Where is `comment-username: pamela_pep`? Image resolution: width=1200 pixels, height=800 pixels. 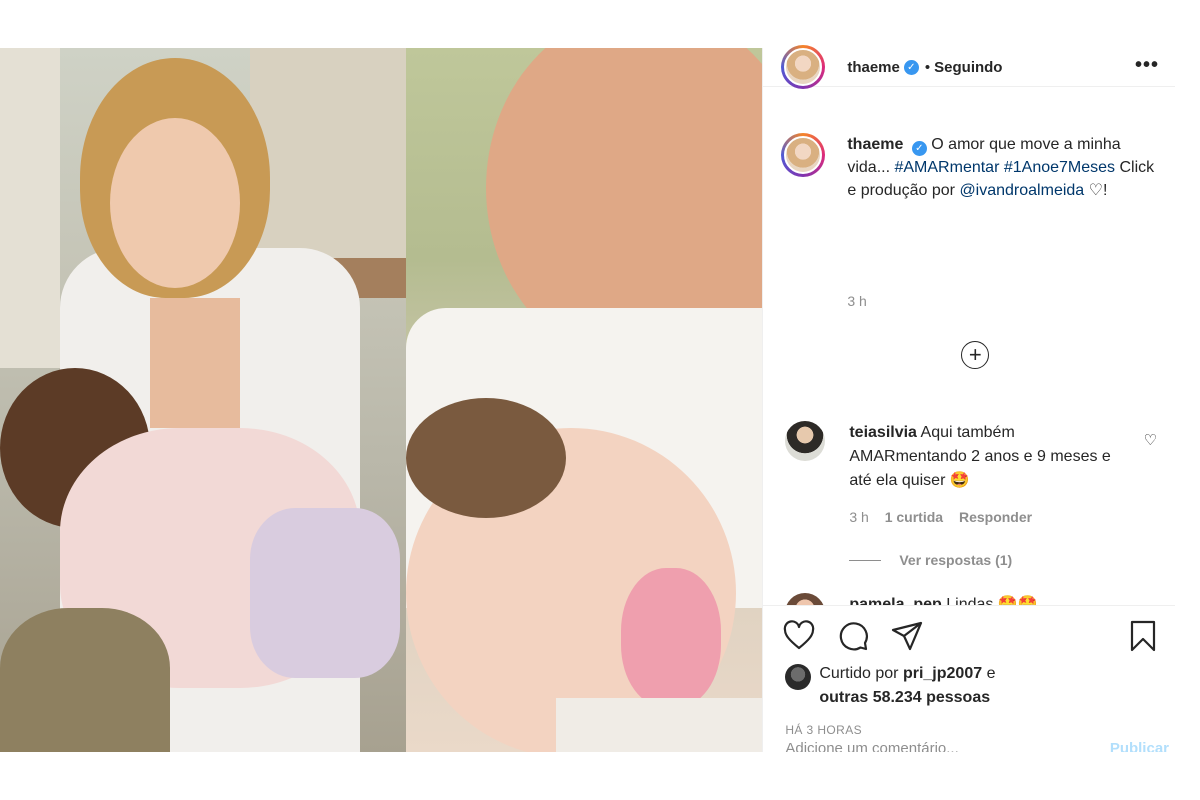
comment-username: pamela_pep is located at coordinates (895, 600).